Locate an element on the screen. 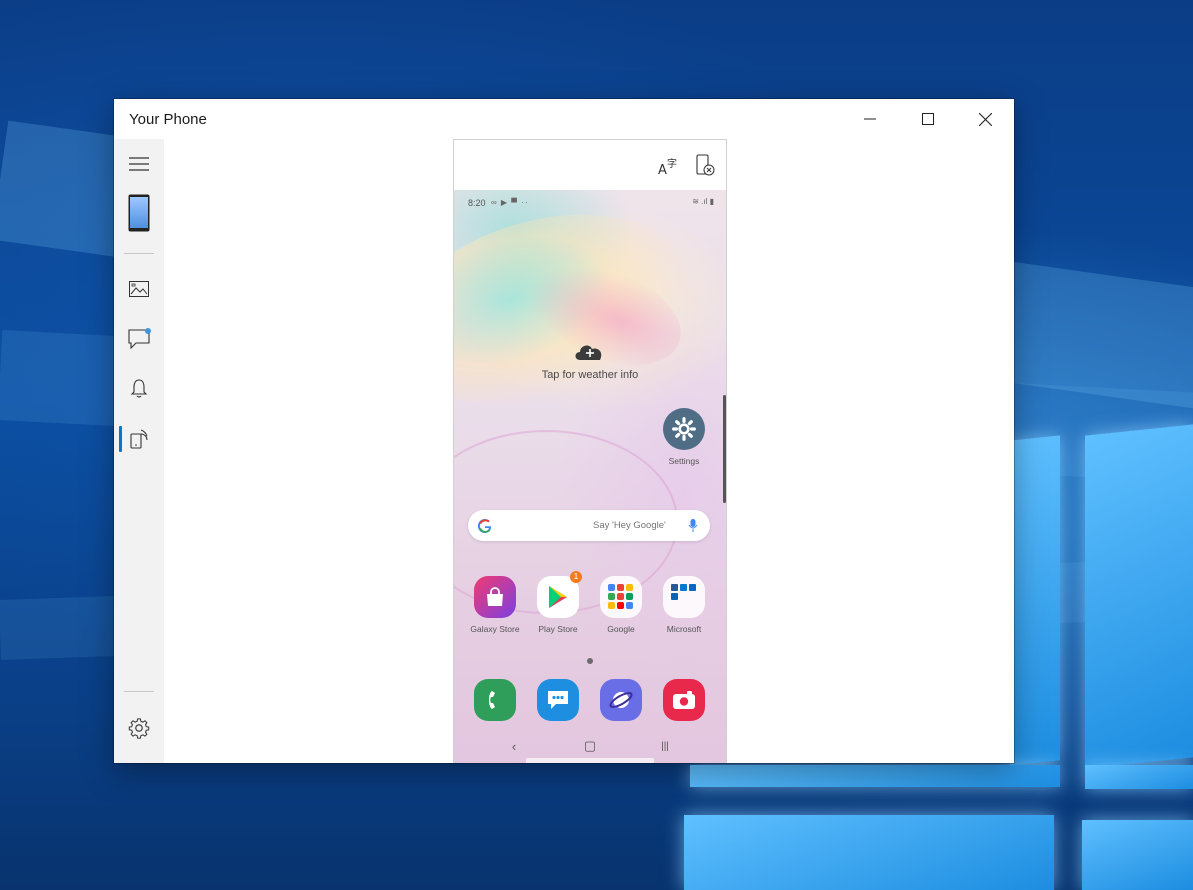 Image resolution: width=1193 pixels, height=890 pixels. galaxy-store-icon is located at coordinates (495, 597).